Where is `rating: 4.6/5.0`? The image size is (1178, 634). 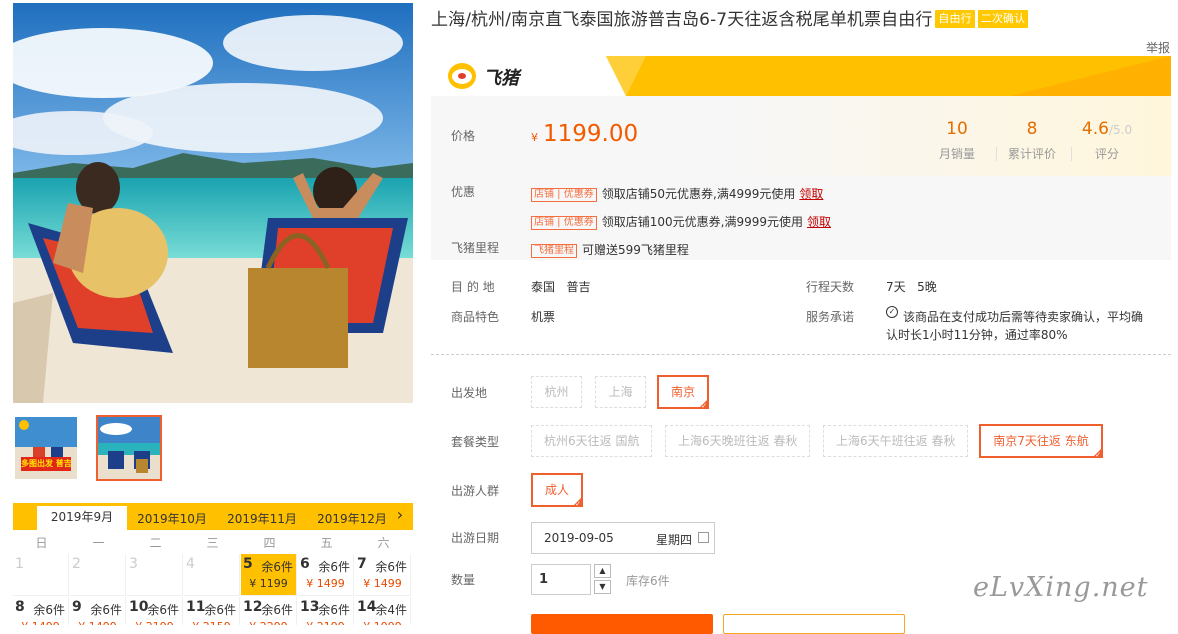 rating: 4.6/5.0 is located at coordinates (1107, 129).